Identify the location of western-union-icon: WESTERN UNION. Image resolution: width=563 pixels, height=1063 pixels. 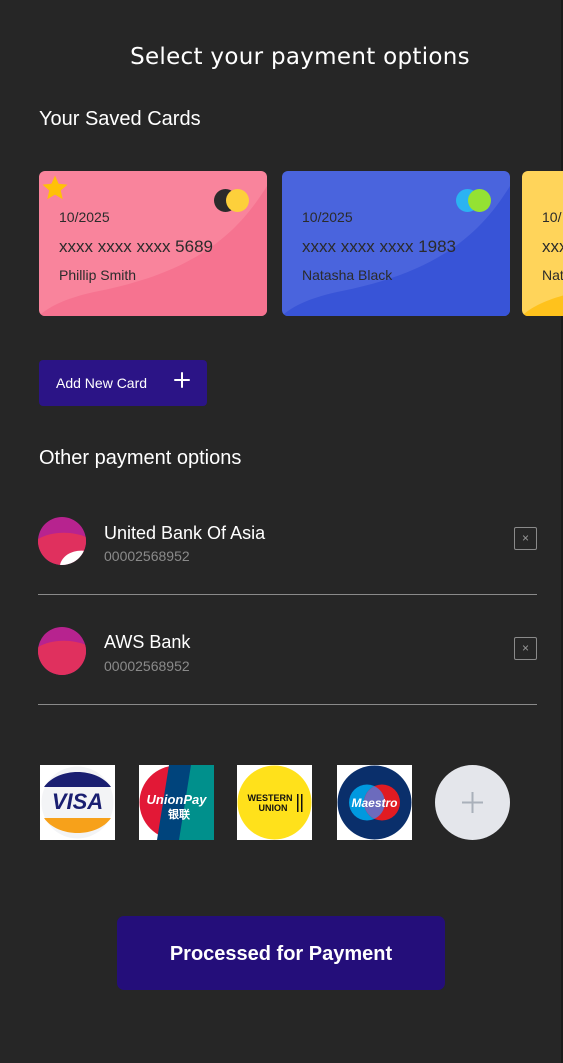
(274, 802).